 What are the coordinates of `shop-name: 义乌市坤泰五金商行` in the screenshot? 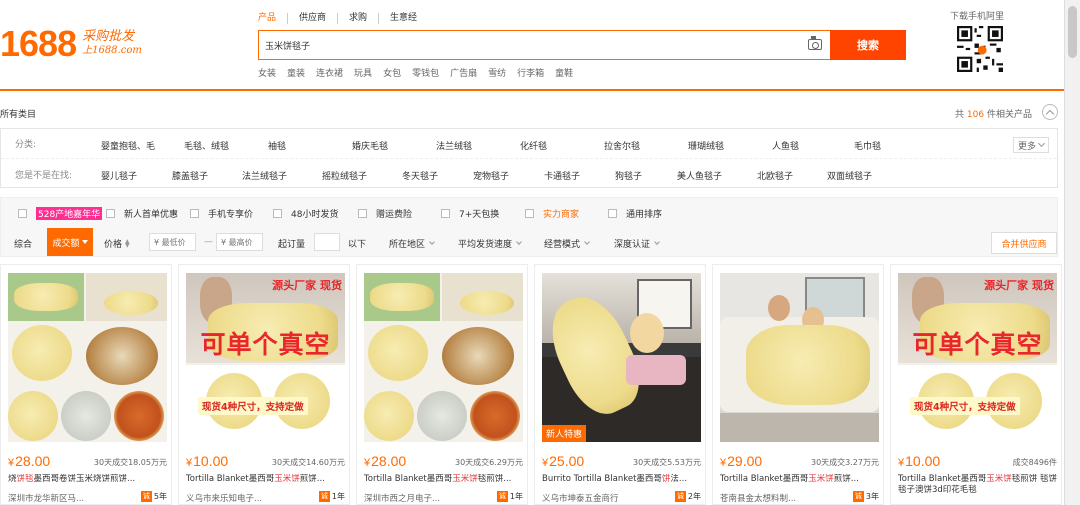 It's located at (580, 498).